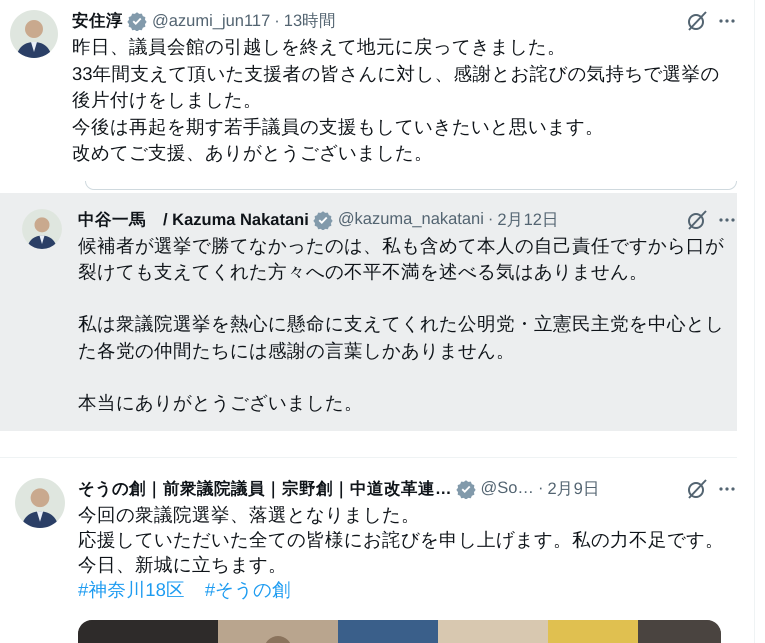  Describe the element at coordinates (411, 219) in the screenshot. I see `user-handle: @kazuma_nakatani` at that location.